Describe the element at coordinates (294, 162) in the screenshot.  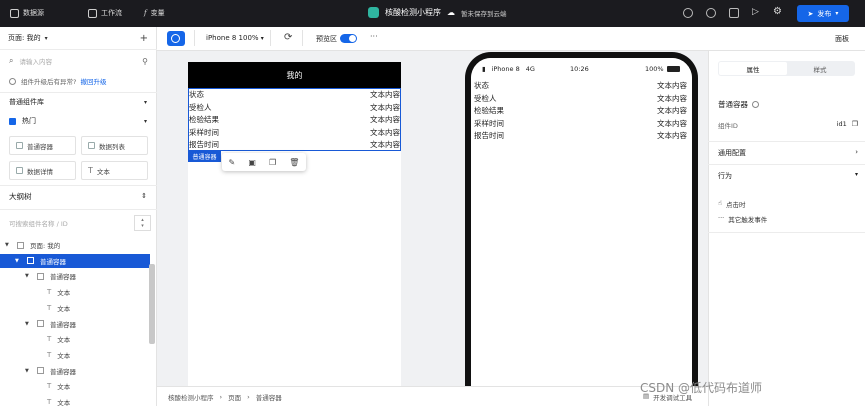
I see `delete-icon: 🗑` at that location.